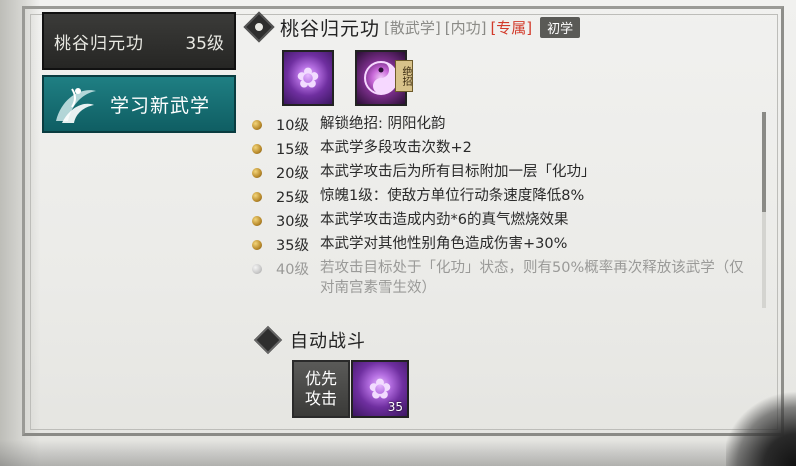 Image resolution: width=796 pixels, height=466 pixels. Describe the element at coordinates (204, 43) in the screenshot. I see `skill-tab-level: 35级` at that location.